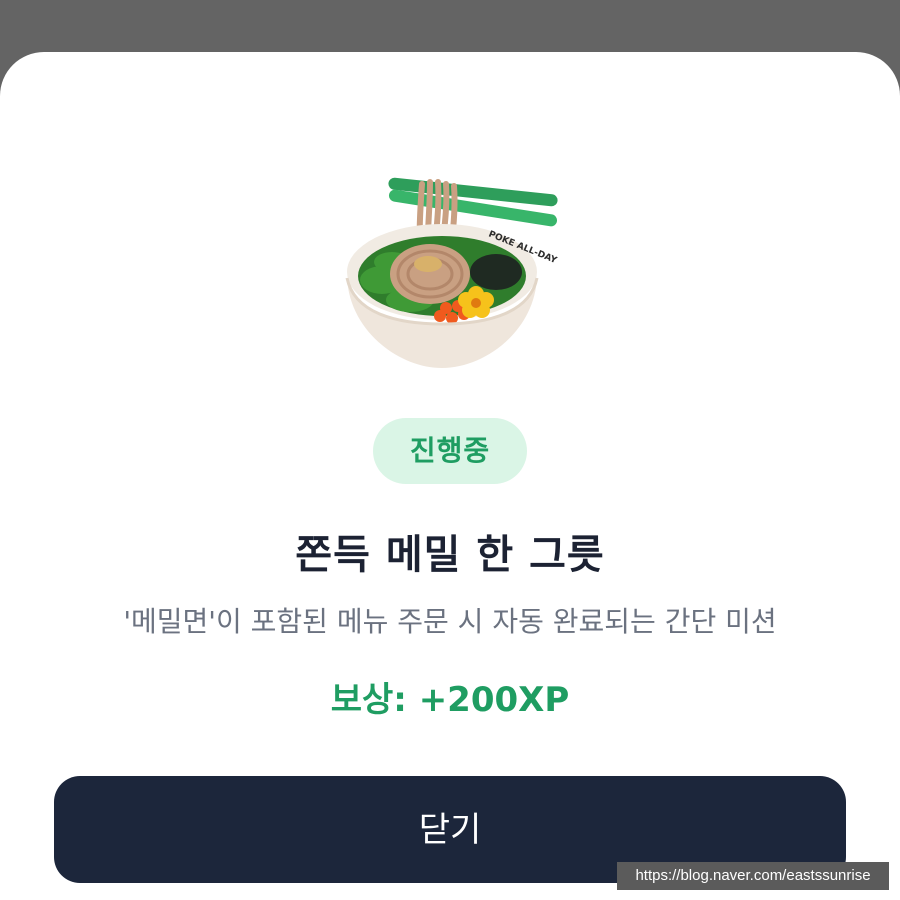  Describe the element at coordinates (450, 700) in the screenshot. I see `reward-text: 보상: +200XP` at that location.